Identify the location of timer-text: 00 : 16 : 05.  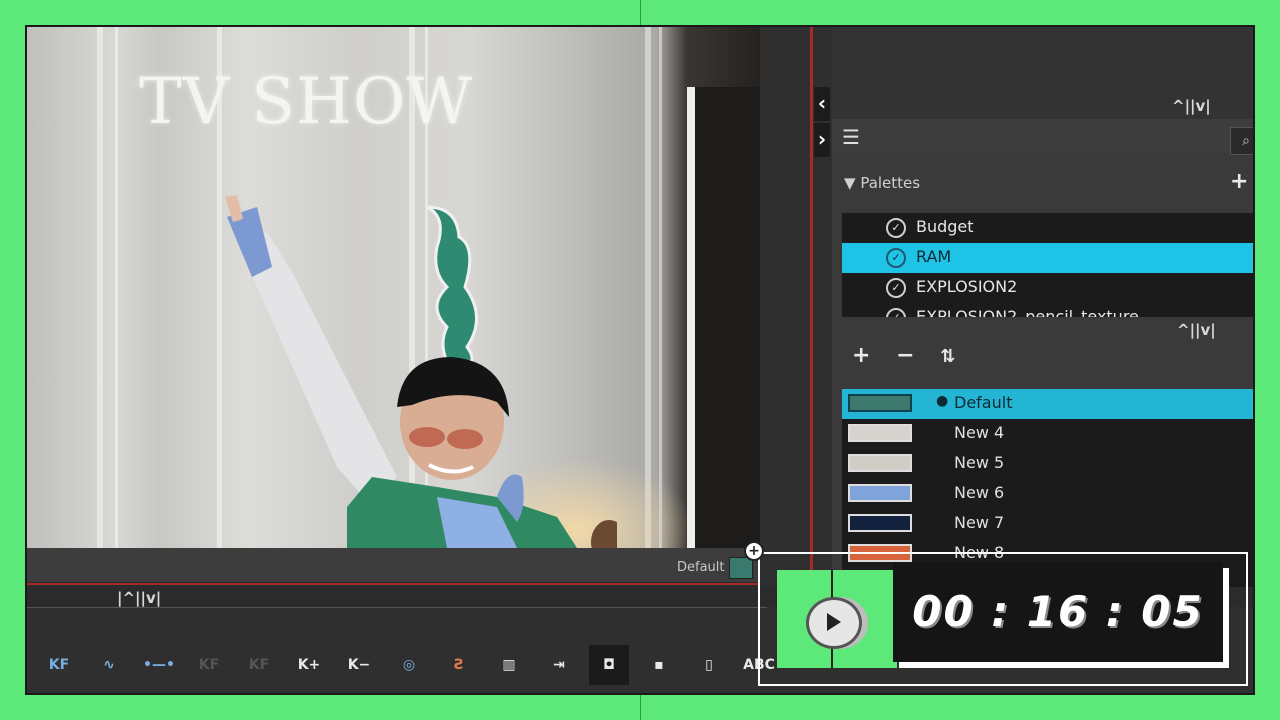
(1058, 611).